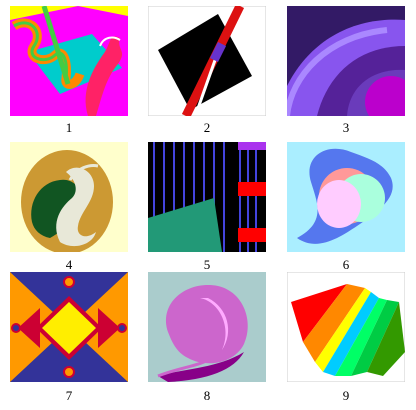  What do you see at coordinates (346, 395) in the screenshot?
I see `tile-9-label: 9` at bounding box center [346, 395].